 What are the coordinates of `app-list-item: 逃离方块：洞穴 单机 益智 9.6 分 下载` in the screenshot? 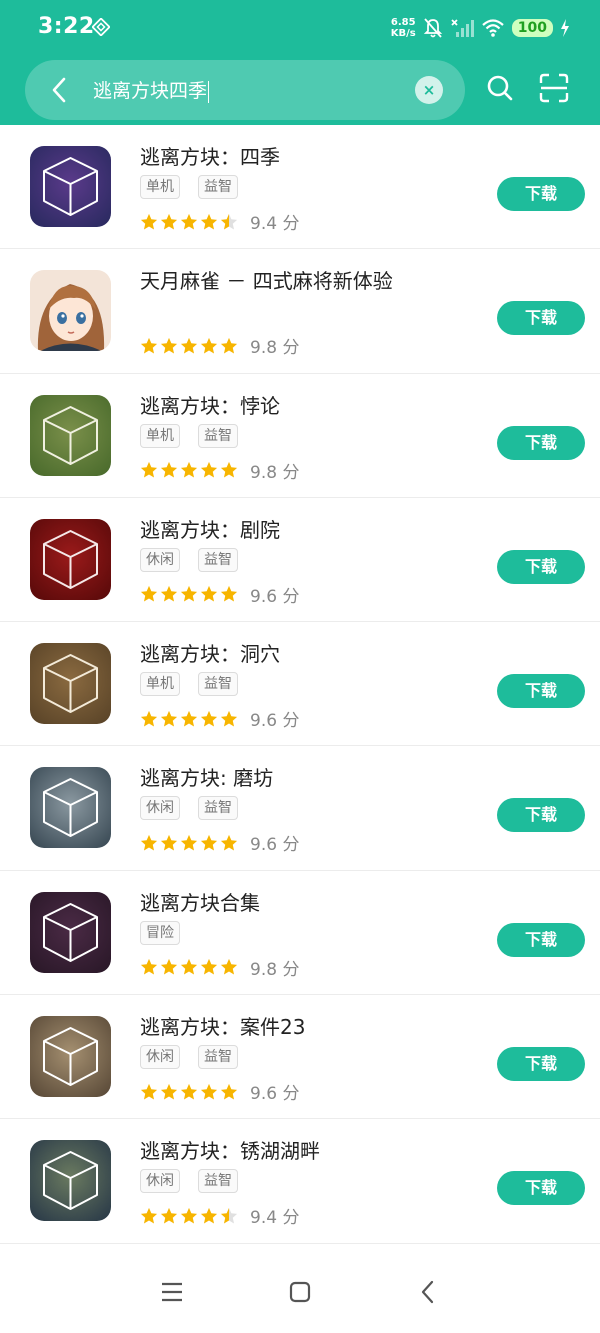 It's located at (300, 684).